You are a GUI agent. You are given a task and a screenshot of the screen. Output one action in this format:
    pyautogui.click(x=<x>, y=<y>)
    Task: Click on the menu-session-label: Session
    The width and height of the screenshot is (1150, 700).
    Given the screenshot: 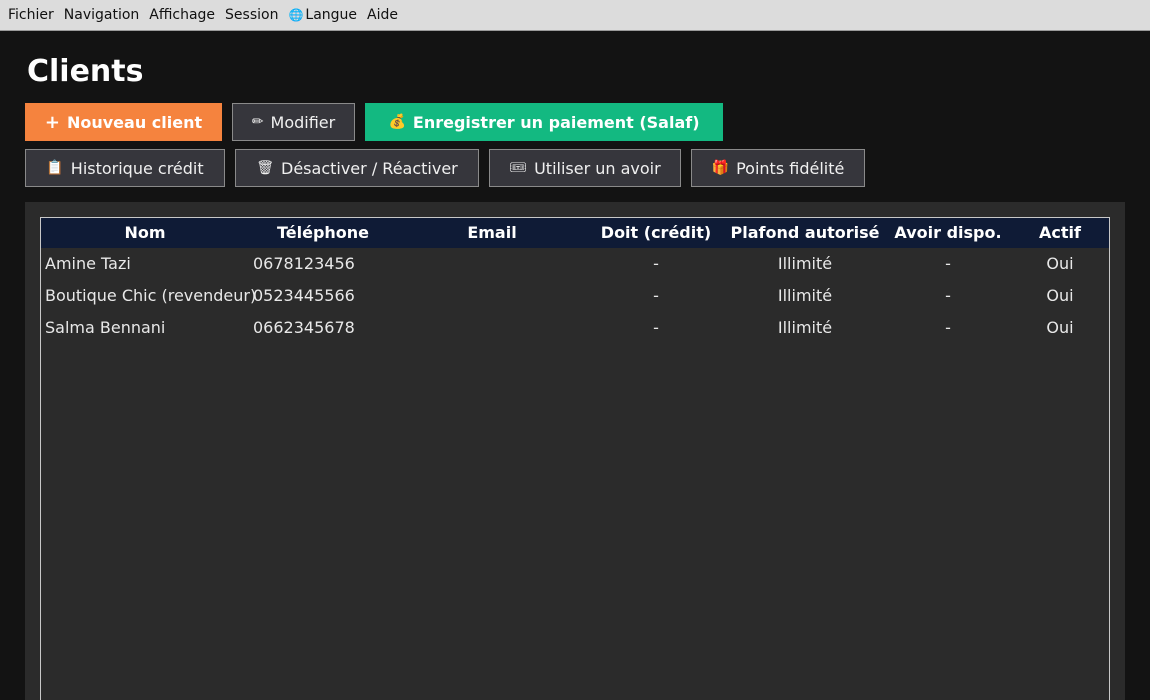 What is the action you would take?
    pyautogui.click(x=252, y=14)
    